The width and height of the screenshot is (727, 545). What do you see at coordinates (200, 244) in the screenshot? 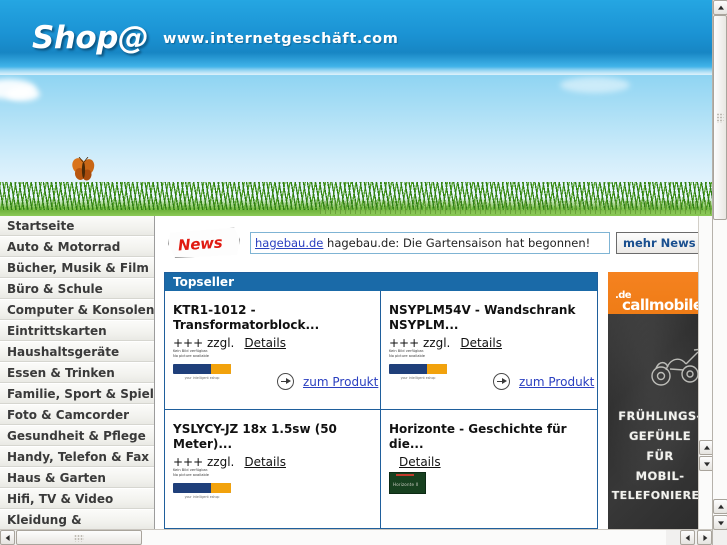
I see `news-badge-label: News` at bounding box center [200, 244].